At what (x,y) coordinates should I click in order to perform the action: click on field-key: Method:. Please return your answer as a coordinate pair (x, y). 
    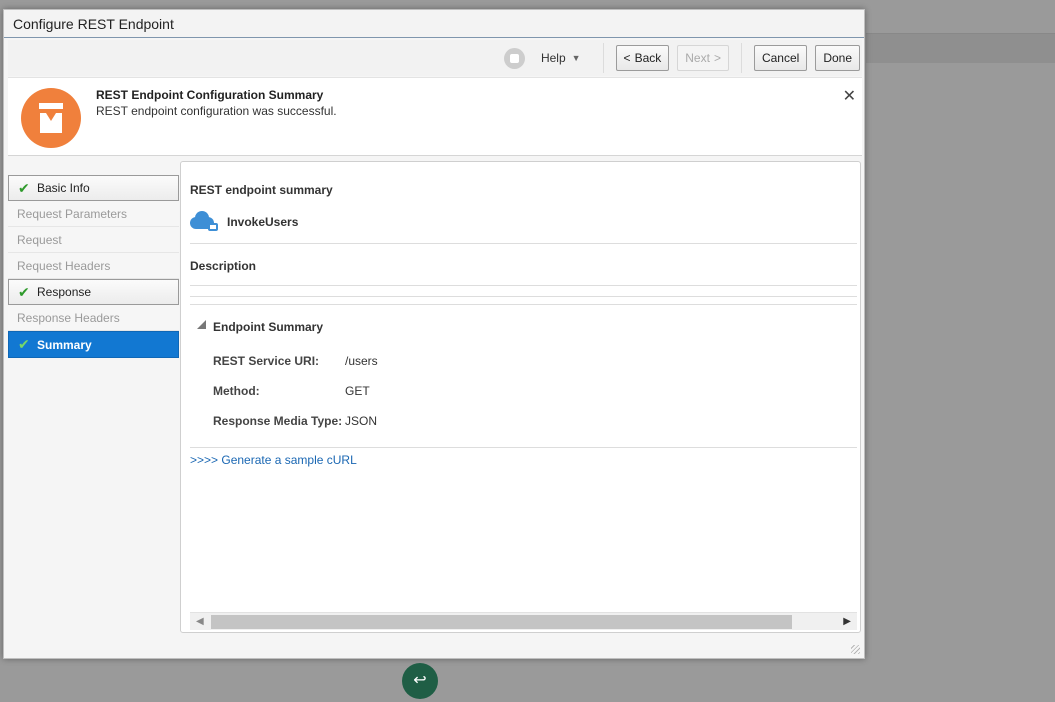
    Looking at the image, I should click on (236, 391).